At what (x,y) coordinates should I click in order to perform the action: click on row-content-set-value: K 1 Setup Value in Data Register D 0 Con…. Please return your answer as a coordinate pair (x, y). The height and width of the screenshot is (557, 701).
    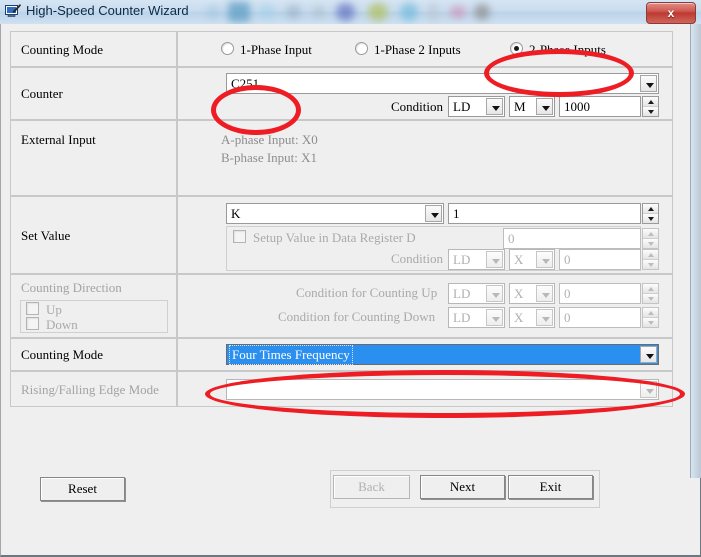
    Looking at the image, I should click on (425, 235).